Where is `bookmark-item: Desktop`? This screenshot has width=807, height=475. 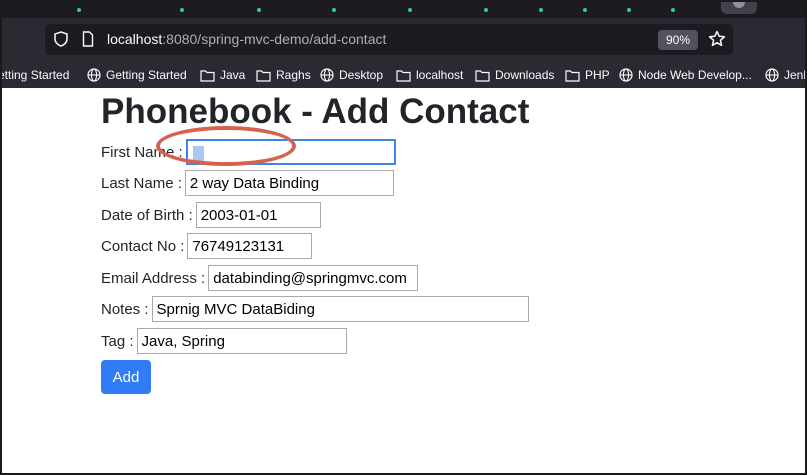
bookmark-item: Desktop is located at coordinates (351, 75).